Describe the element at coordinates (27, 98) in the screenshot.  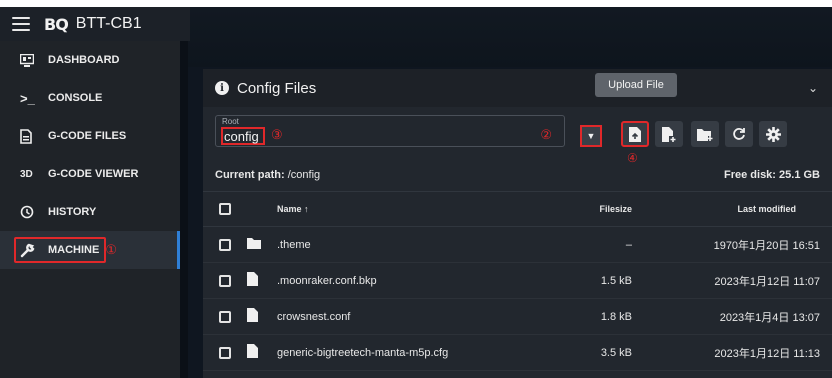
I see `console-icon: >_` at that location.